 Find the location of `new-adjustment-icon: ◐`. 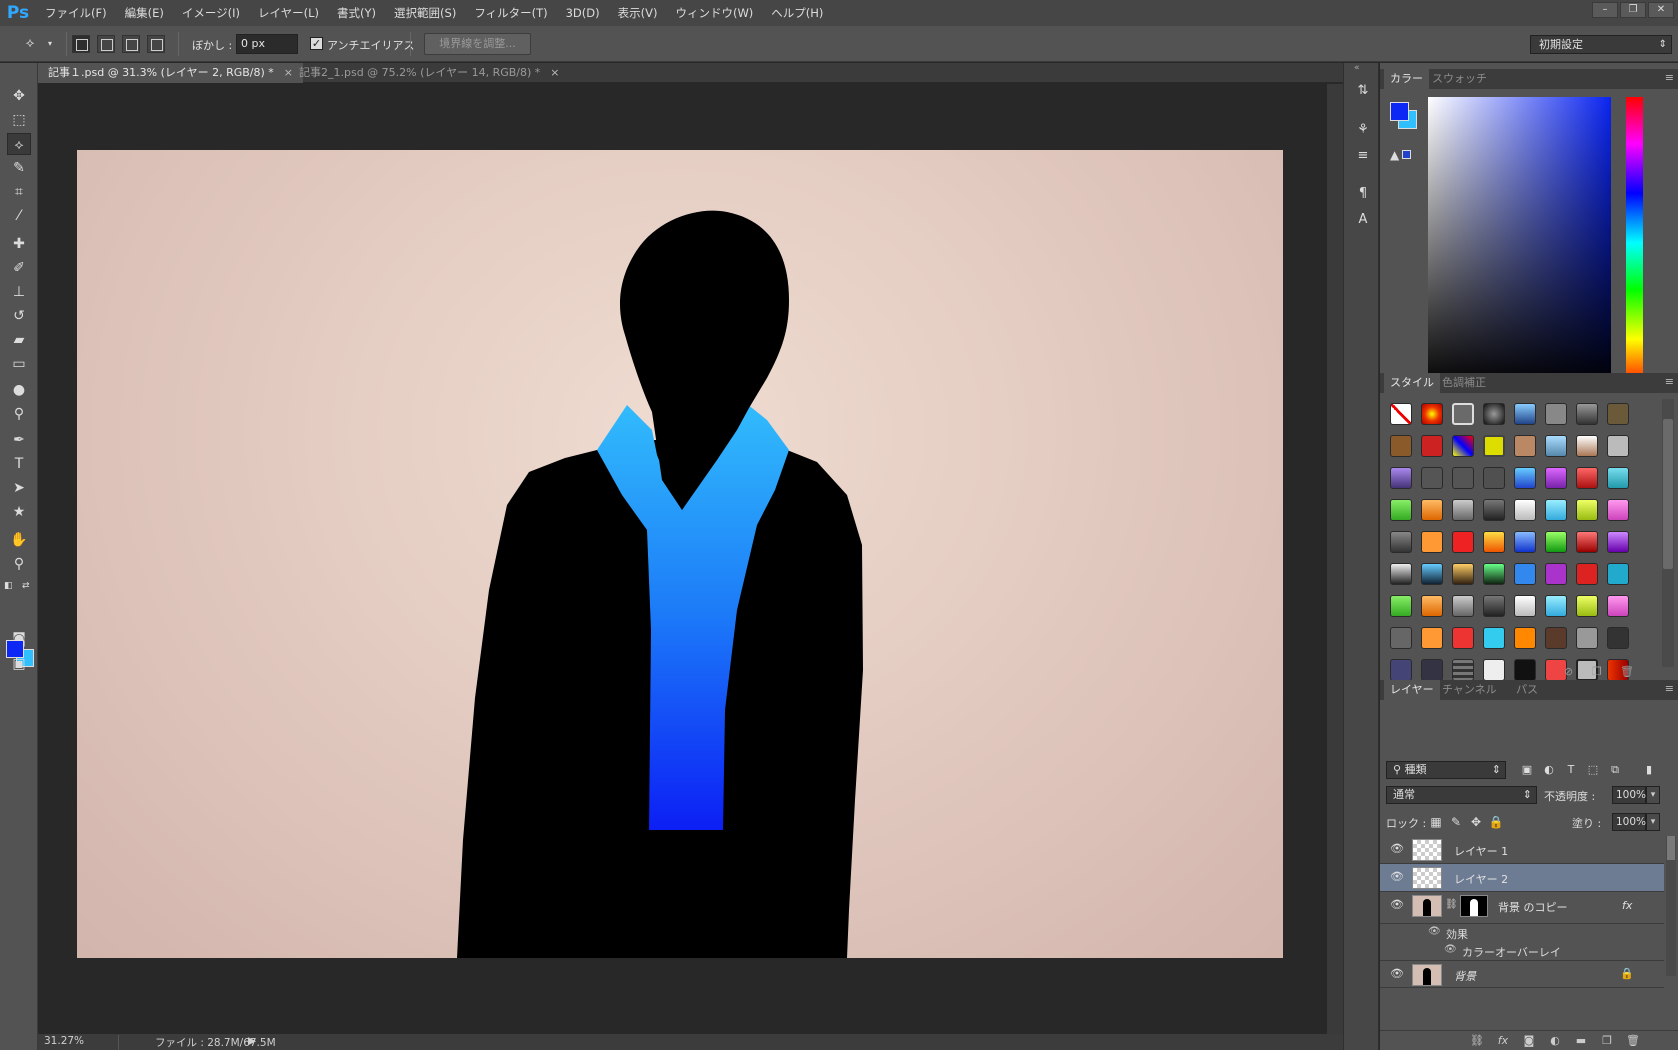

new-adjustment-icon: ◐ is located at coordinates (1555, 1041).